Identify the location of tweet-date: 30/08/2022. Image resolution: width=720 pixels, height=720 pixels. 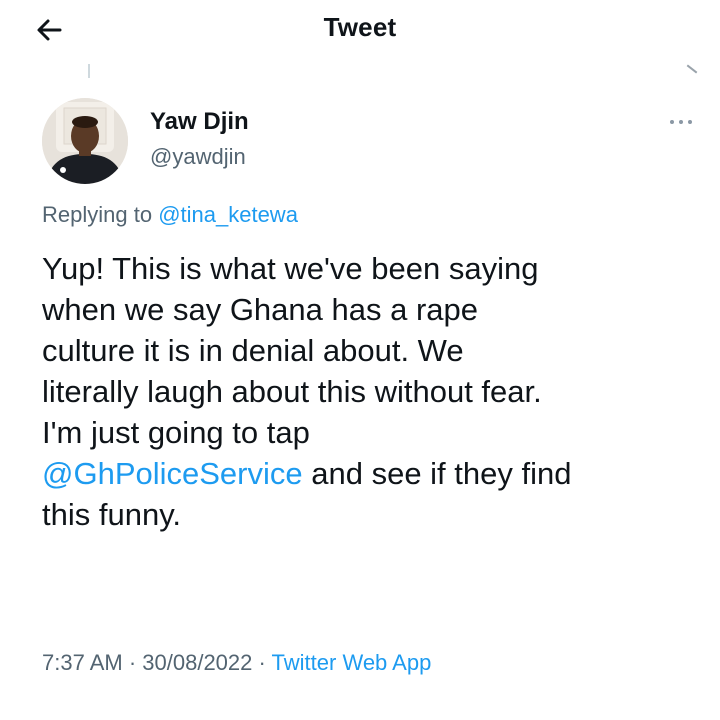
(197, 662).